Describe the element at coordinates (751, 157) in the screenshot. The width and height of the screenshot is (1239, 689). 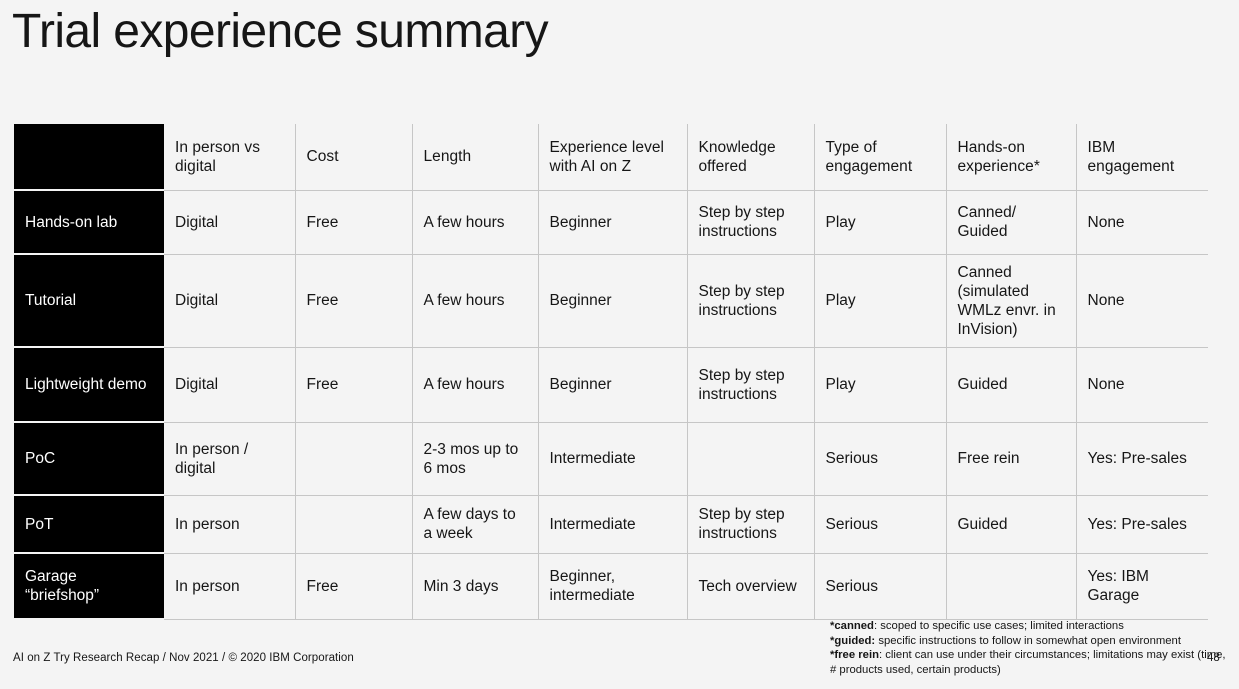
I see `column-header-knowledge-offered: Knowledge offered` at that location.